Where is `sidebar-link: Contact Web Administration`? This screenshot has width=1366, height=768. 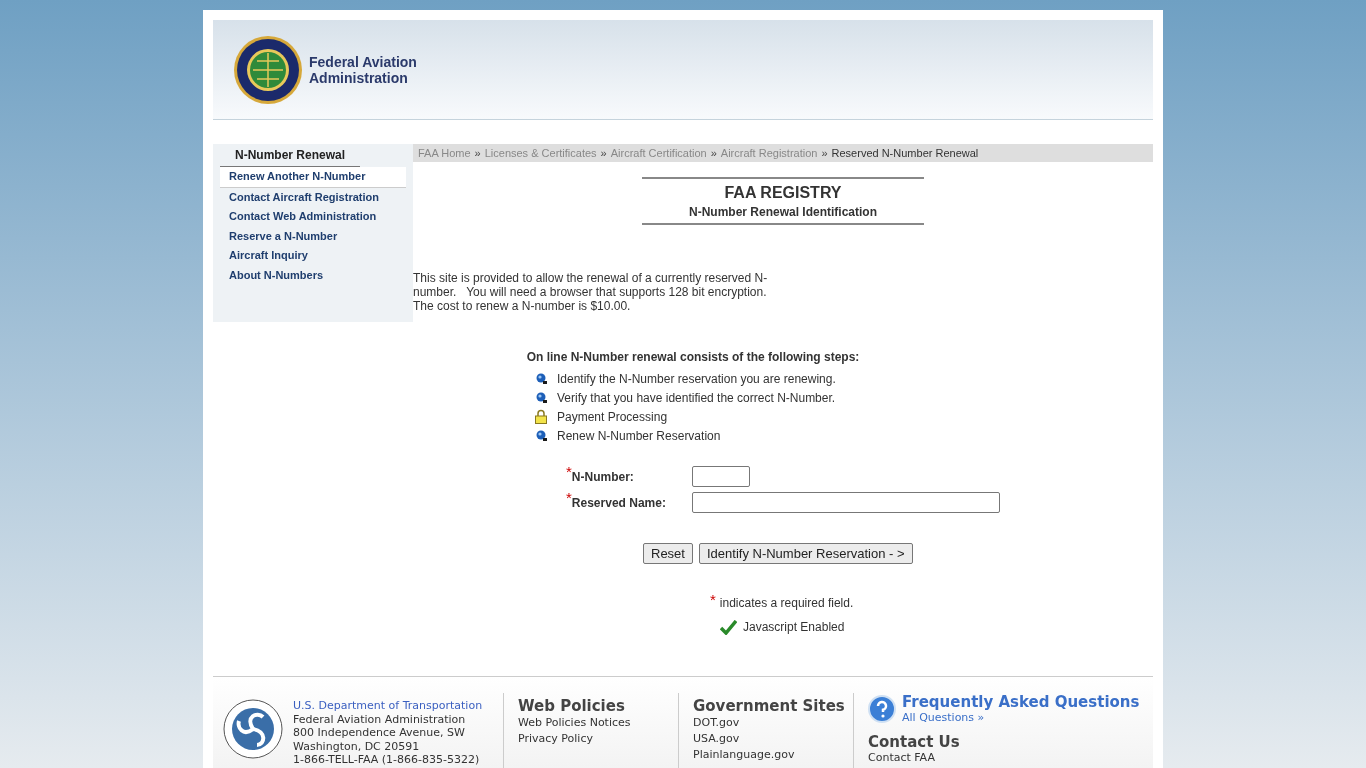
sidebar-link: Contact Web Administration is located at coordinates (313, 217).